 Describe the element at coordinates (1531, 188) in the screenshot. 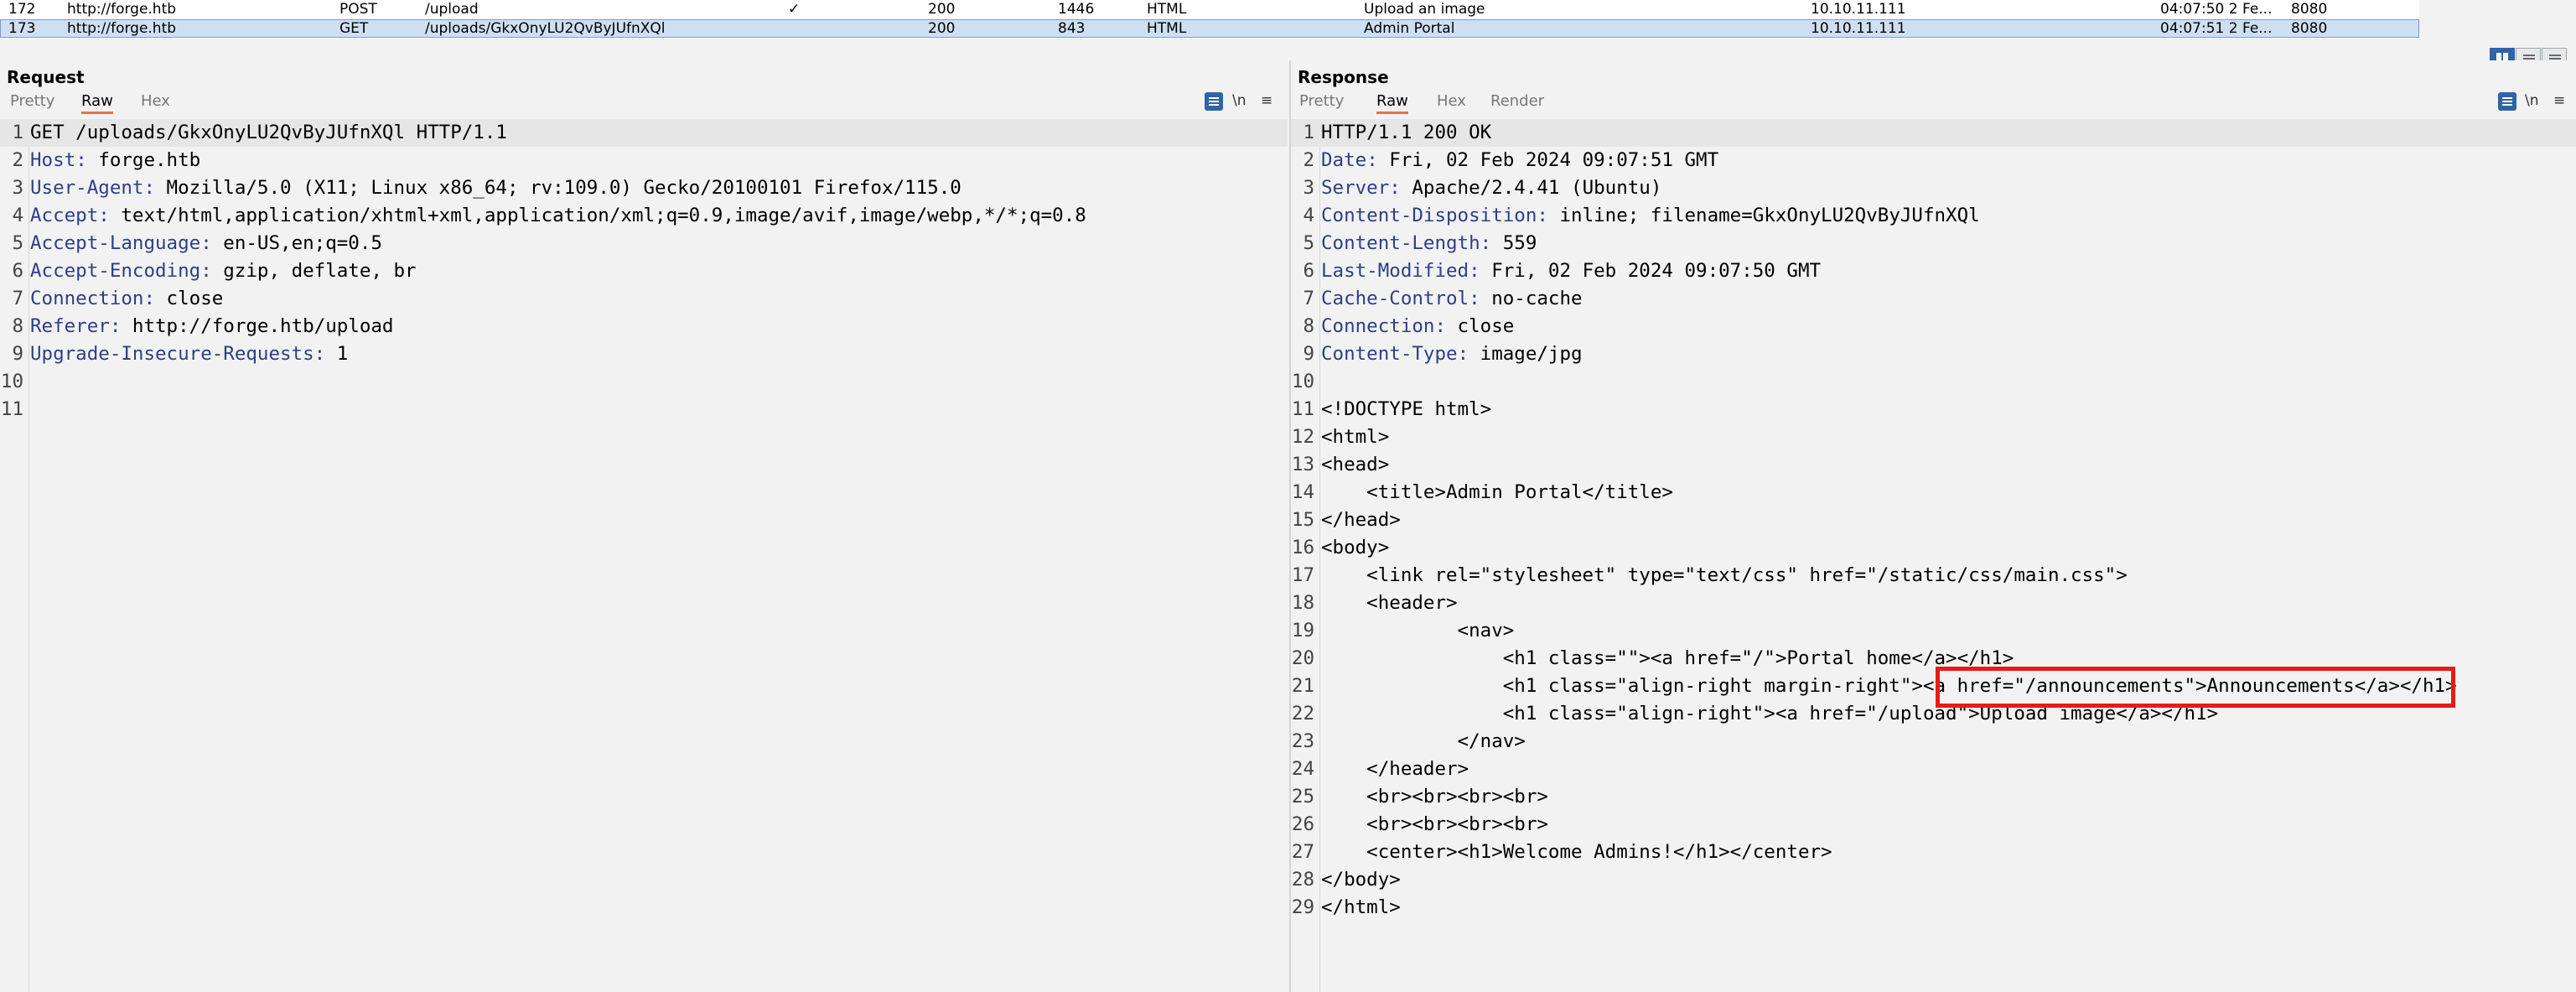

I see `header-value: Apache/2.4.41 (Ubuntu)` at that location.